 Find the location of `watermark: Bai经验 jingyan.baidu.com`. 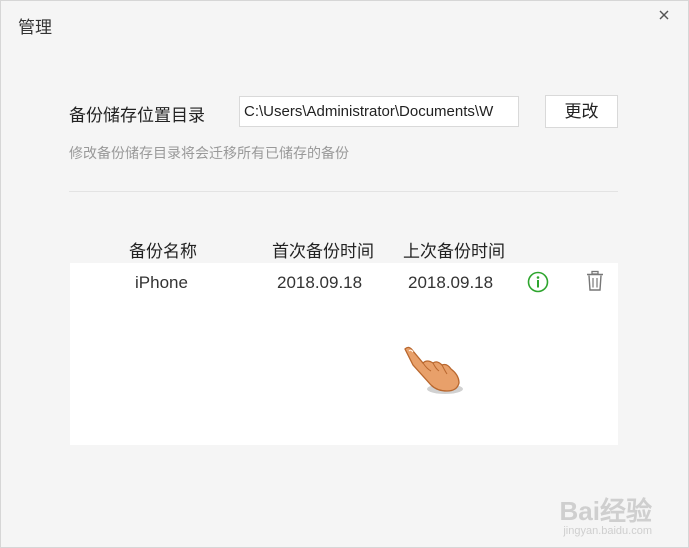

watermark: Bai经验 jingyan.baidu.com is located at coordinates (606, 517).